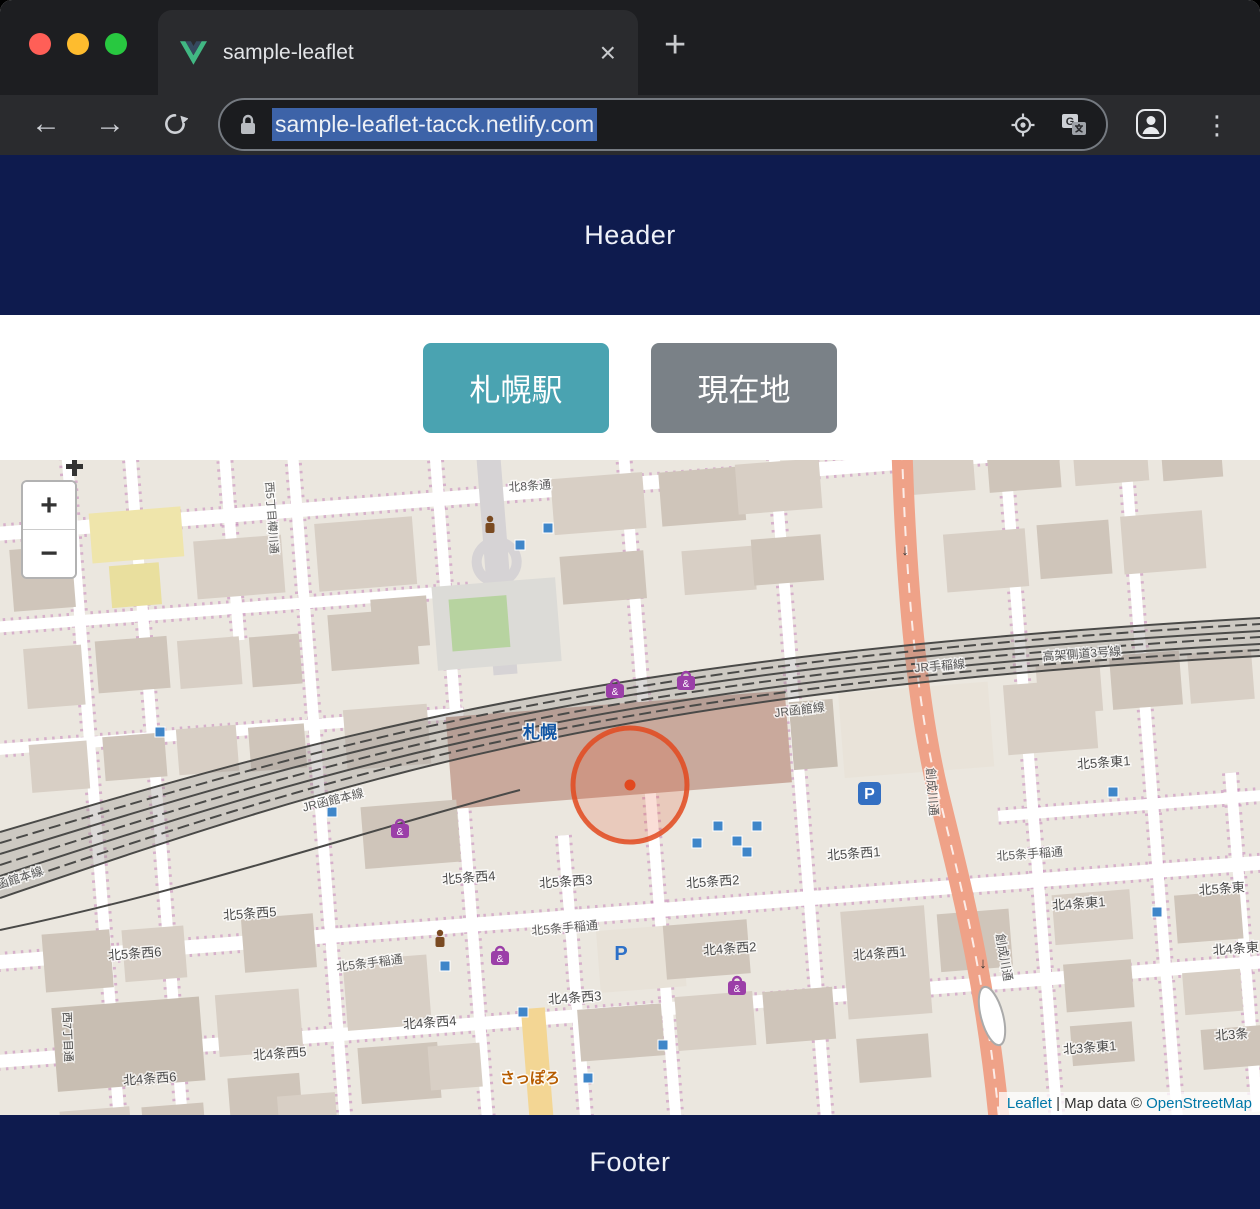  What do you see at coordinates (49, 553) in the screenshot?
I see `zoom-out-button: −` at bounding box center [49, 553].